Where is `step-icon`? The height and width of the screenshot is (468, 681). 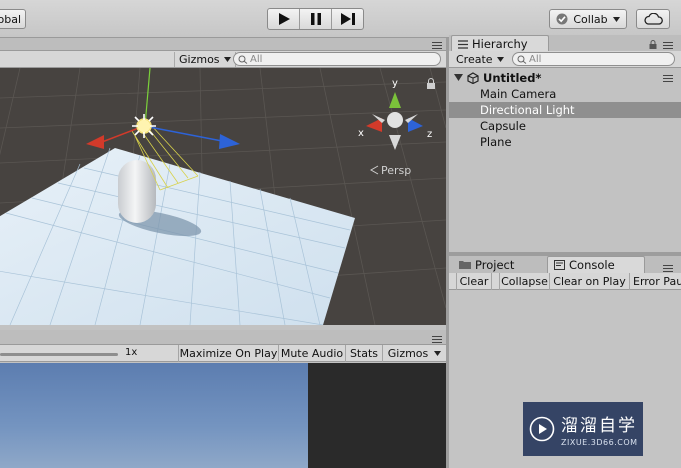
step-icon is located at coordinates (347, 19).